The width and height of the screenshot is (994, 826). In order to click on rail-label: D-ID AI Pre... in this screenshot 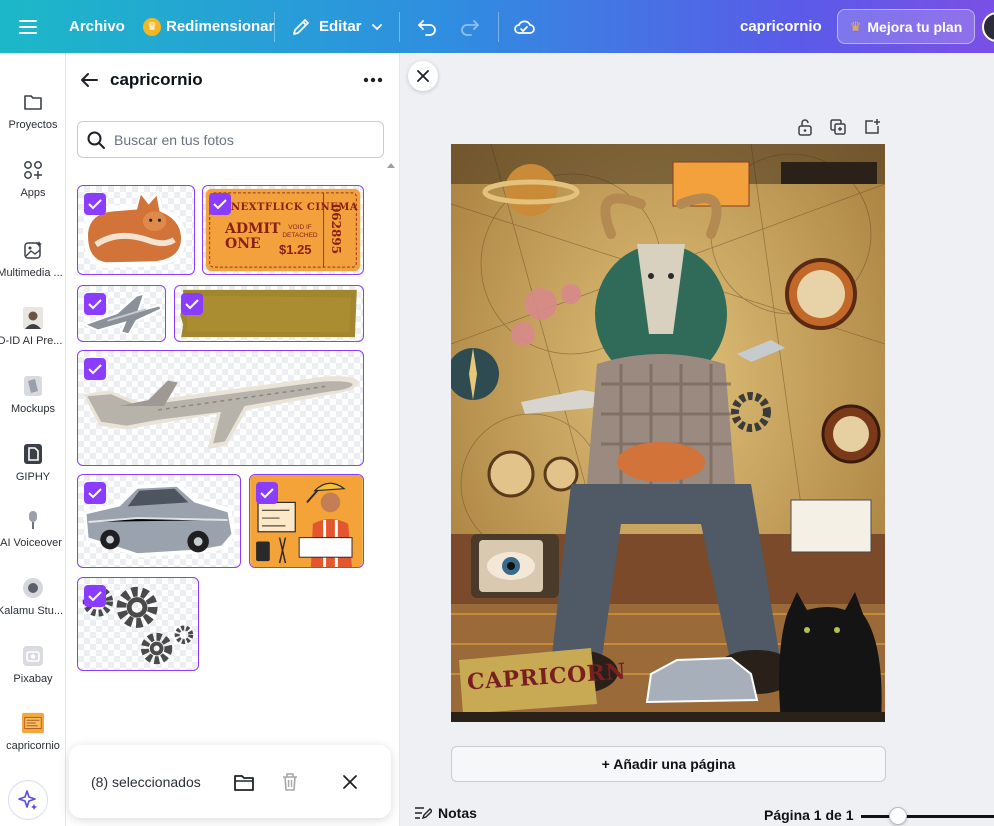, I will do `click(31, 341)`.